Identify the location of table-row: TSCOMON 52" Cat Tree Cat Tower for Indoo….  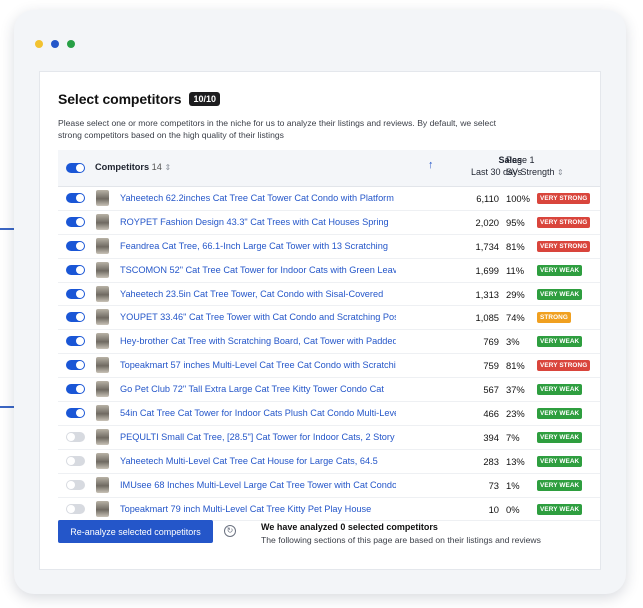
(329, 271).